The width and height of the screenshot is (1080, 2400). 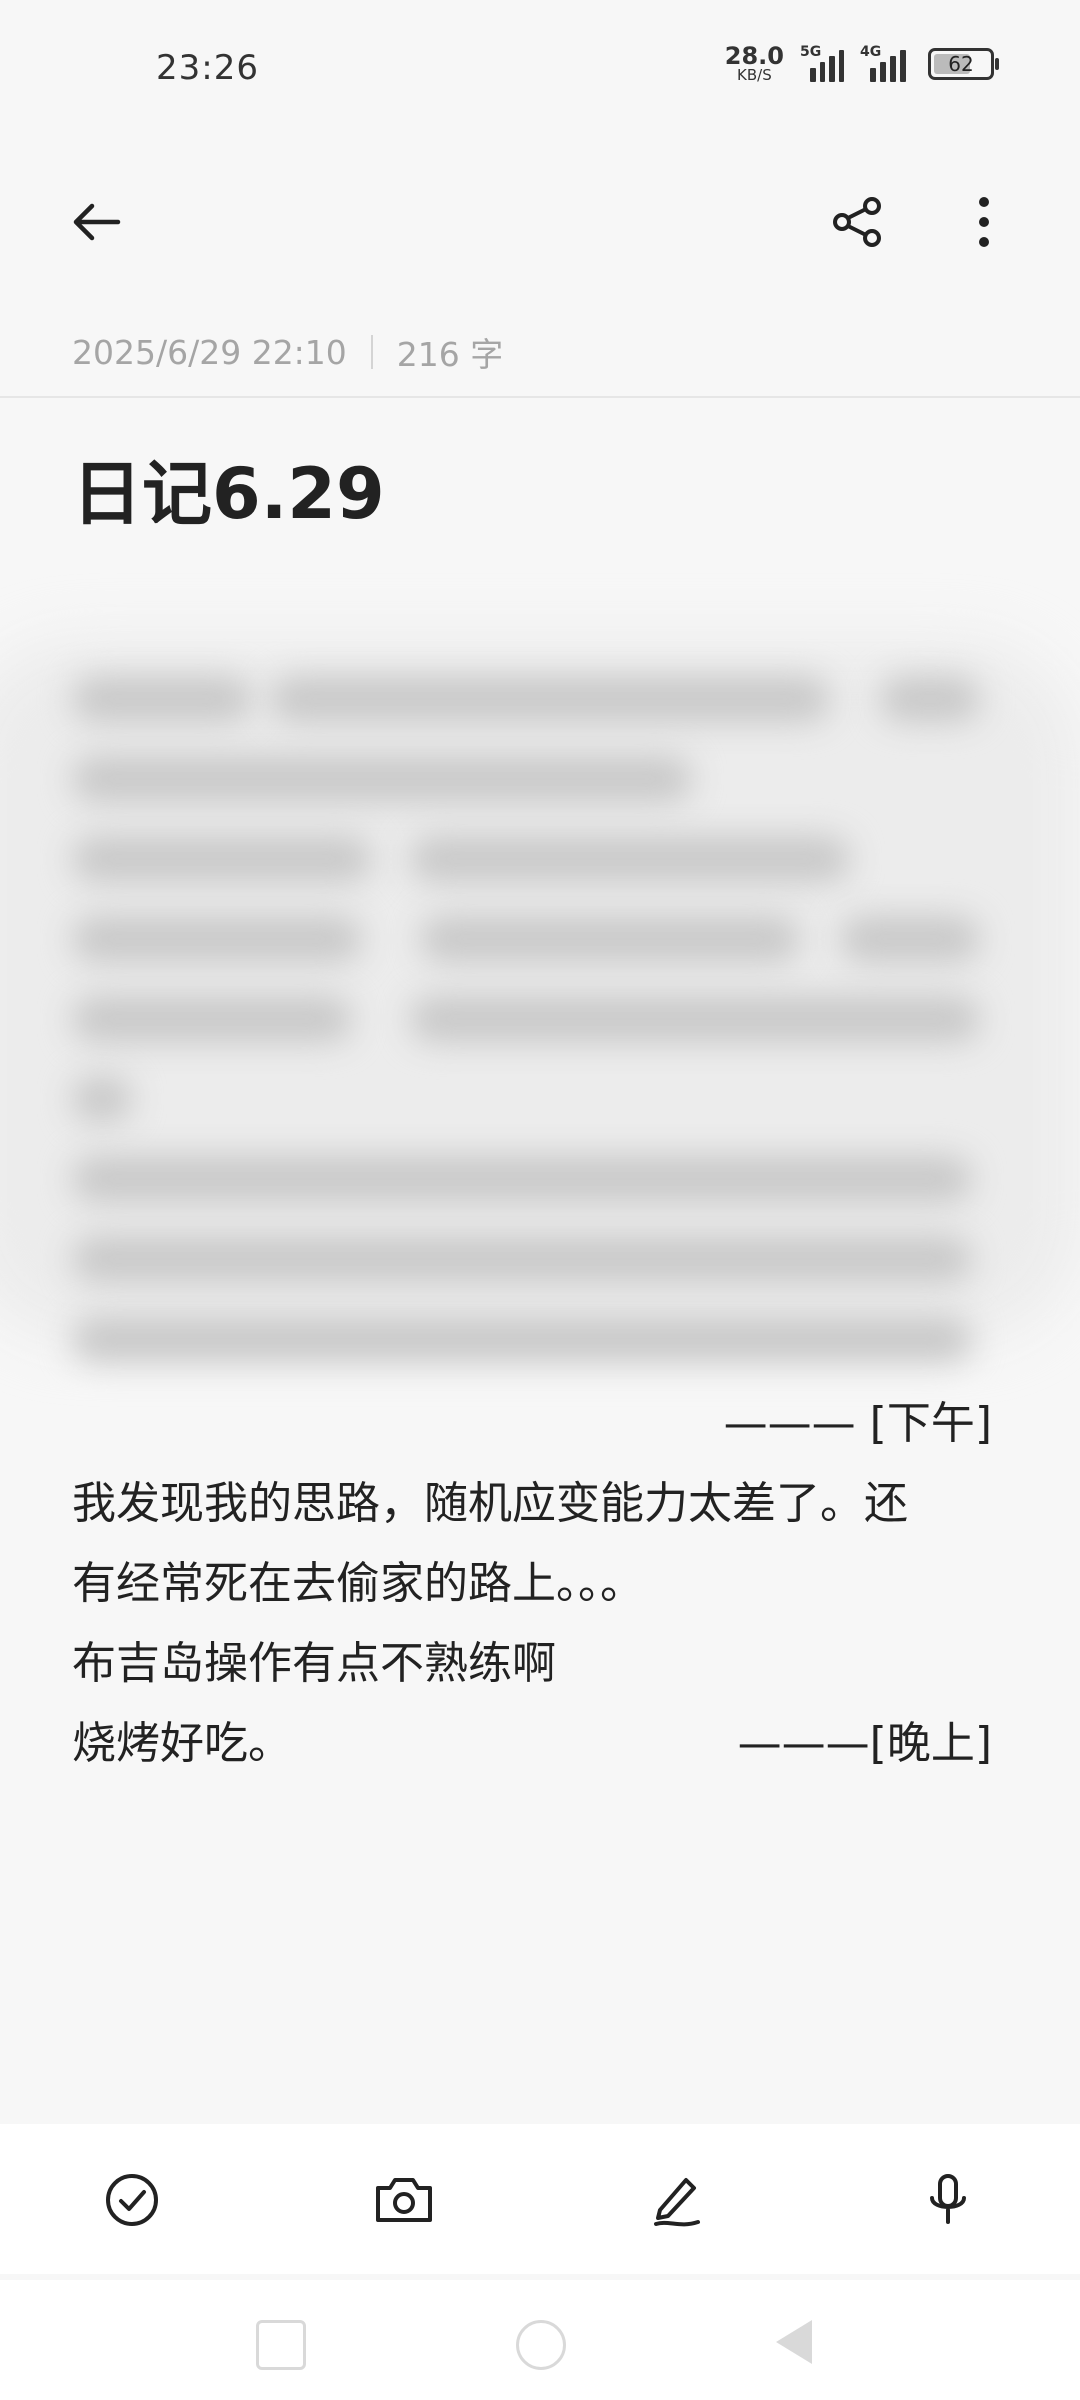 What do you see at coordinates (540, 2199) in the screenshot?
I see `bottom-edit-bar` at bounding box center [540, 2199].